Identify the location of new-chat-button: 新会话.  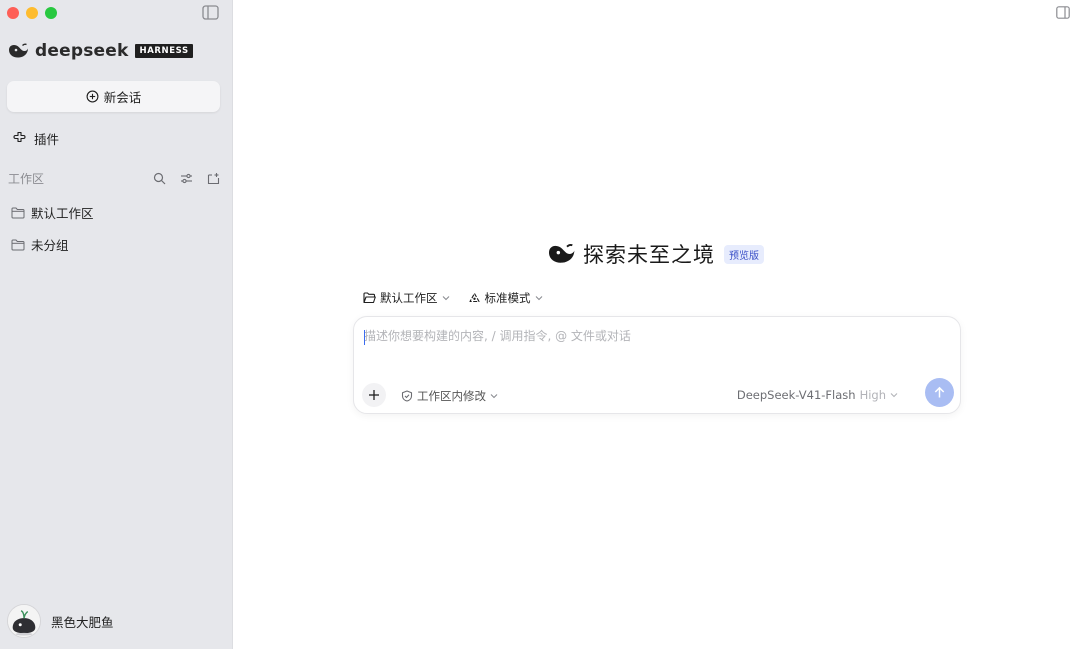
(113, 96).